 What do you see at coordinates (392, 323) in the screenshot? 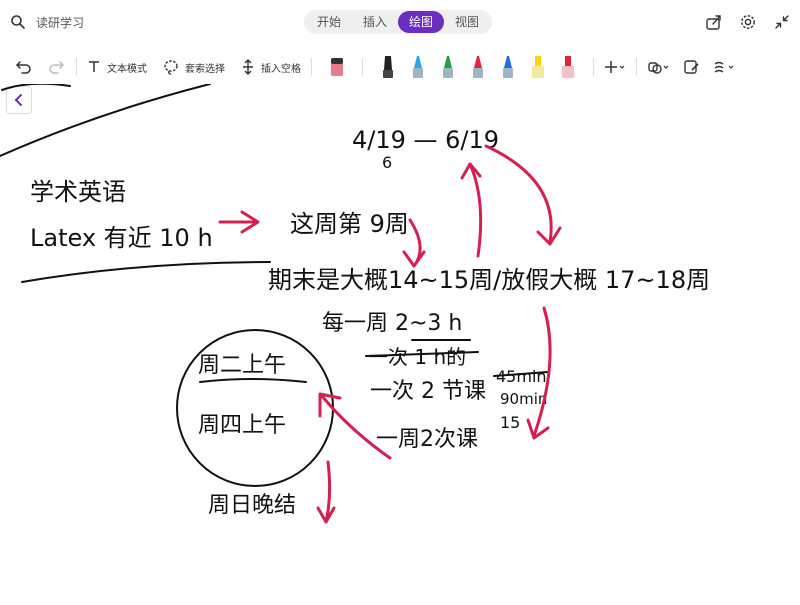
I see `per-week-text: 每一周 2~3 h` at bounding box center [392, 323].